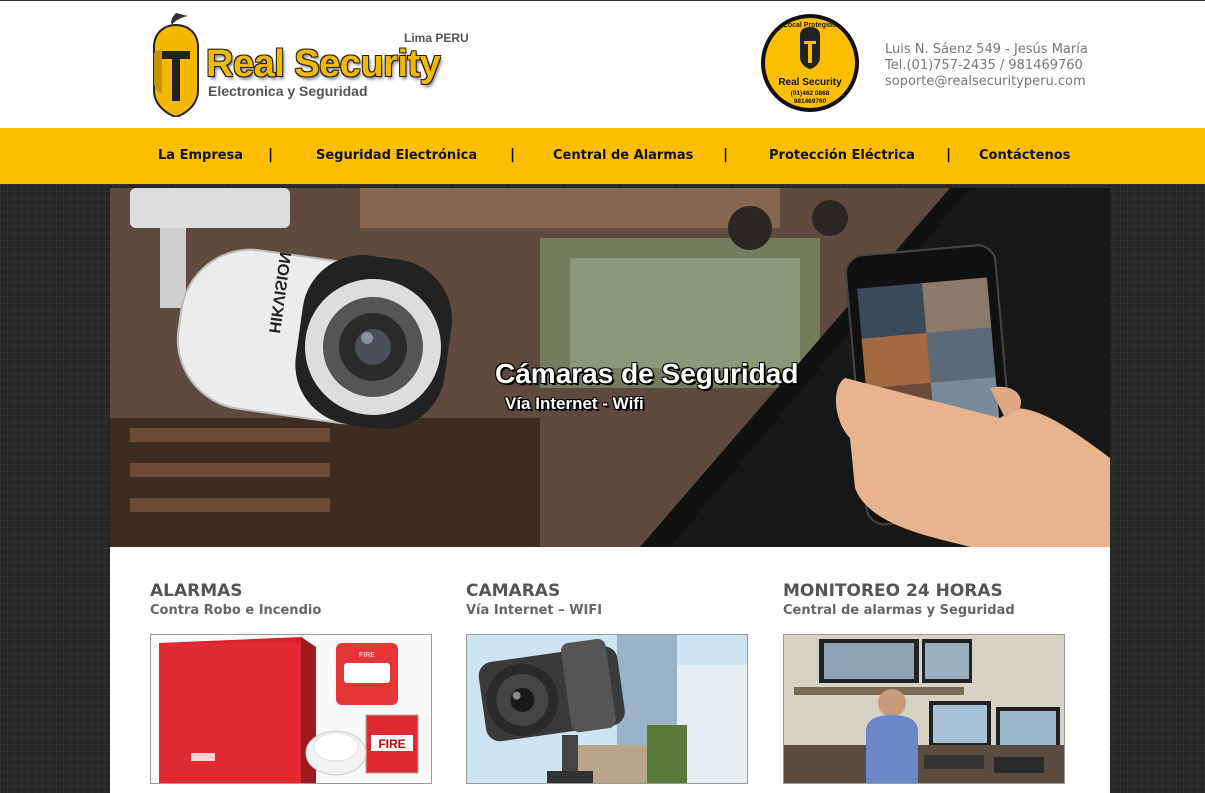 The image size is (1205, 793). Describe the element at coordinates (323, 64) in the screenshot. I see `brand-name: Real Security` at that location.